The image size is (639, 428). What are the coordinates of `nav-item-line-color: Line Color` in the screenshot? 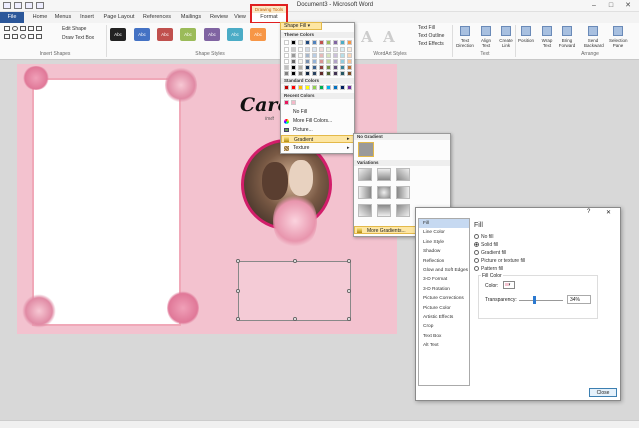 It's located at (444, 232).